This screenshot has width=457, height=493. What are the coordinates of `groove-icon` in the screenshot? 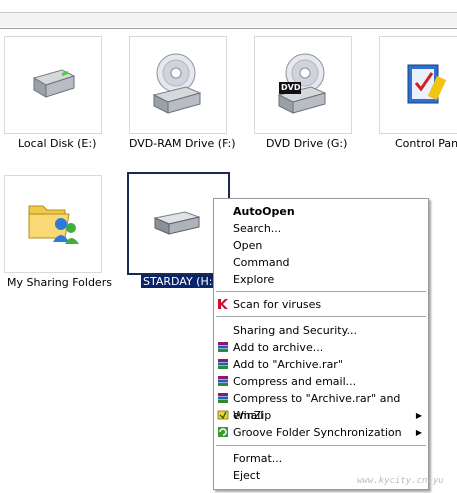 It's located at (223, 432).